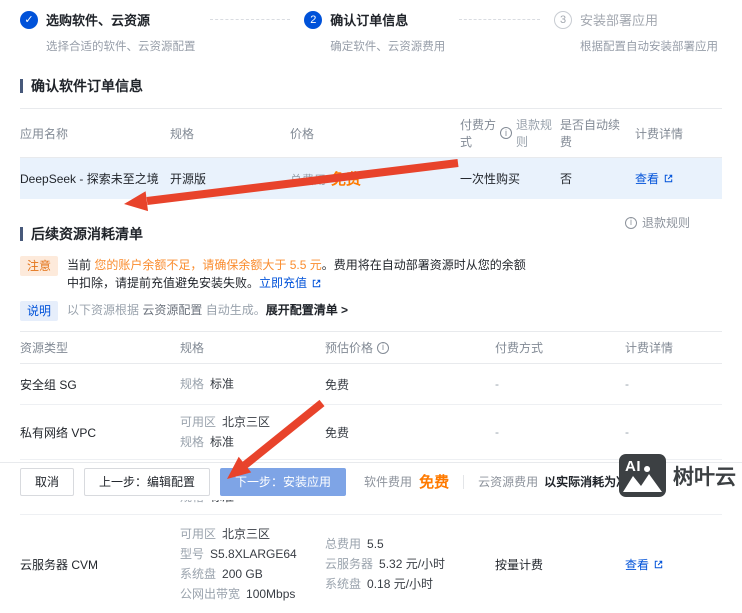  What do you see at coordinates (147, 481) in the screenshot?
I see `prev-step-button: 上一步：编辑配置` at bounding box center [147, 481].